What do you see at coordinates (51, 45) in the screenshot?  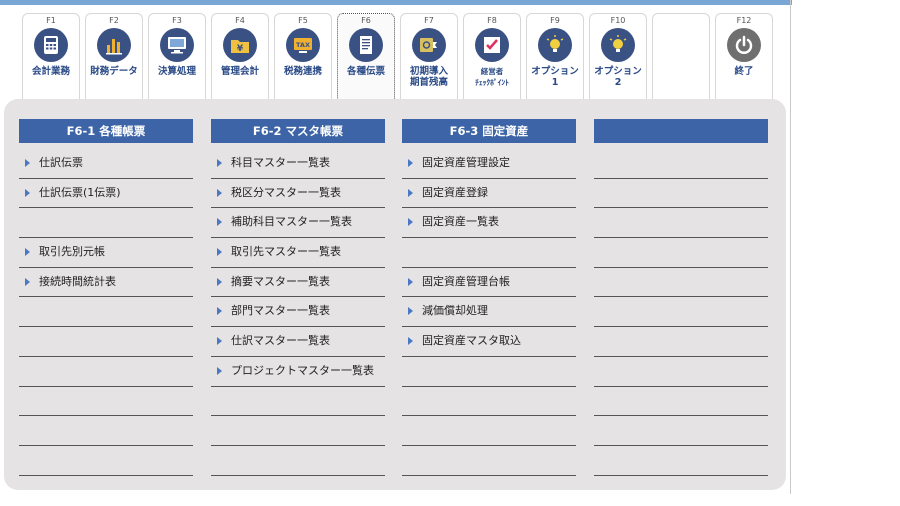 I see `calculator-icon` at bounding box center [51, 45].